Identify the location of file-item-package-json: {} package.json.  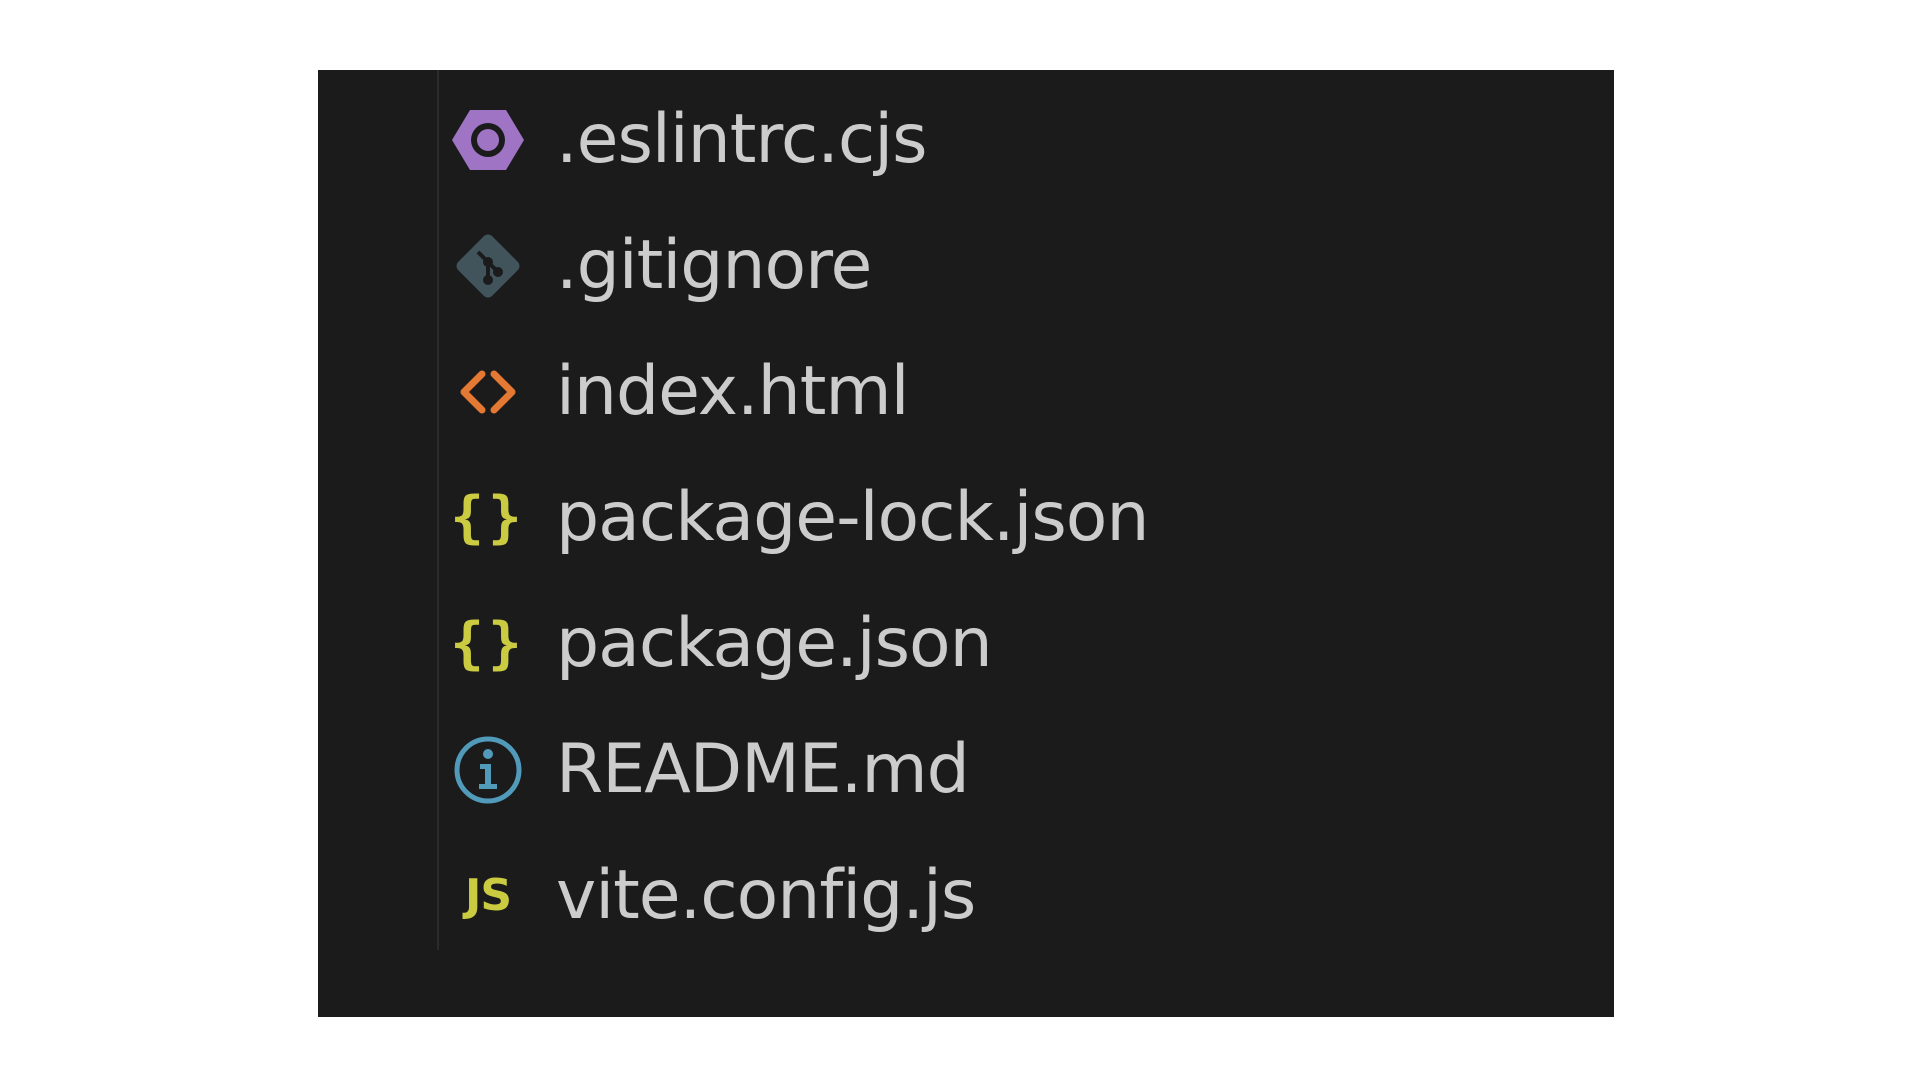
(1010, 644).